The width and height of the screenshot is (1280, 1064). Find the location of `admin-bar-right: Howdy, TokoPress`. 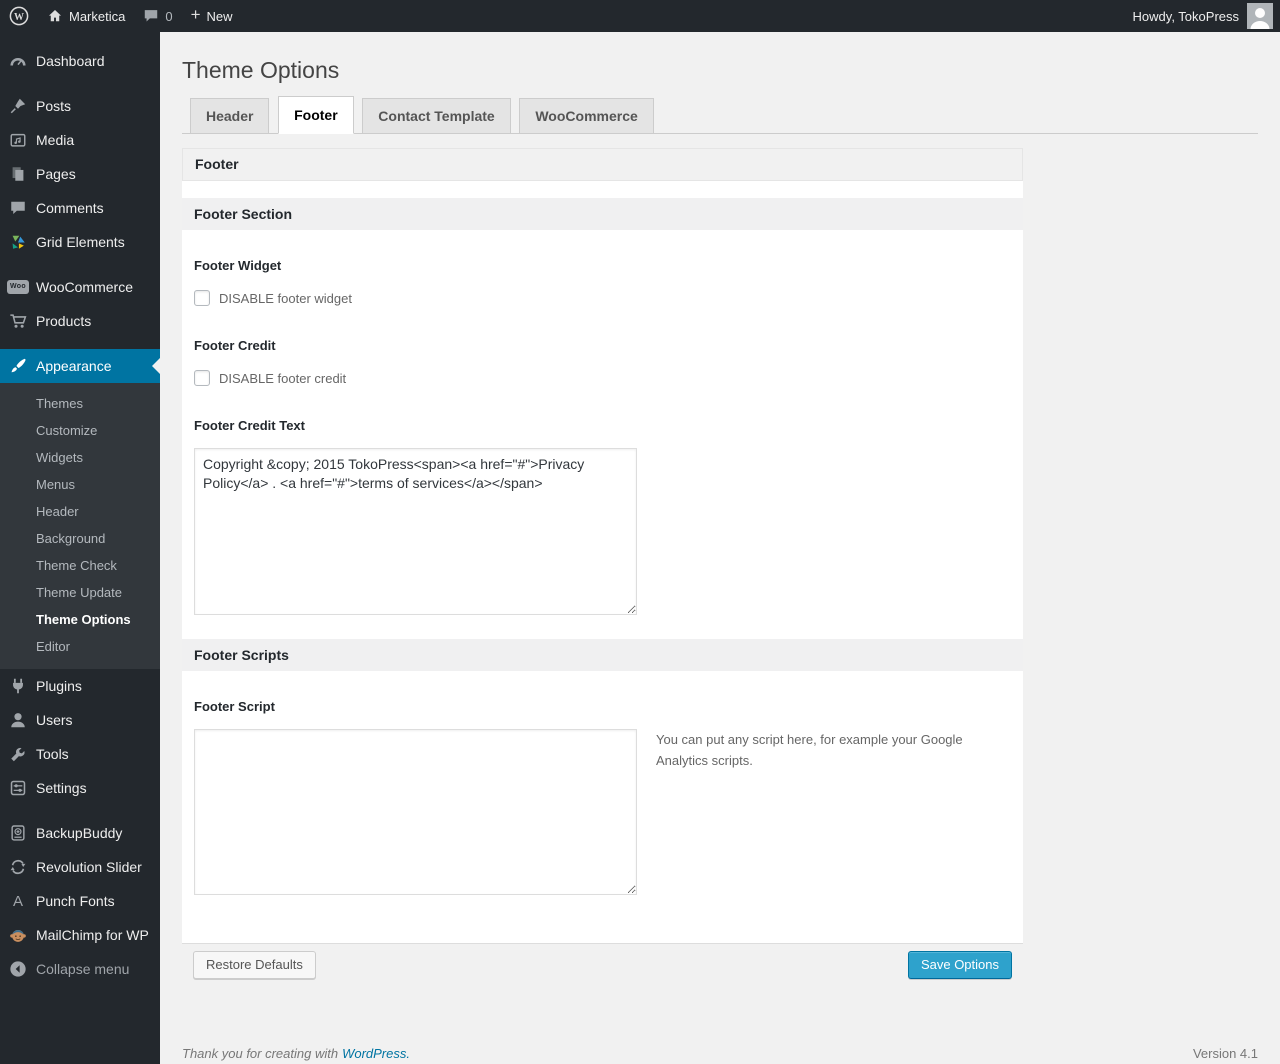

admin-bar-right: Howdy, TokoPress is located at coordinates (1206, 16).